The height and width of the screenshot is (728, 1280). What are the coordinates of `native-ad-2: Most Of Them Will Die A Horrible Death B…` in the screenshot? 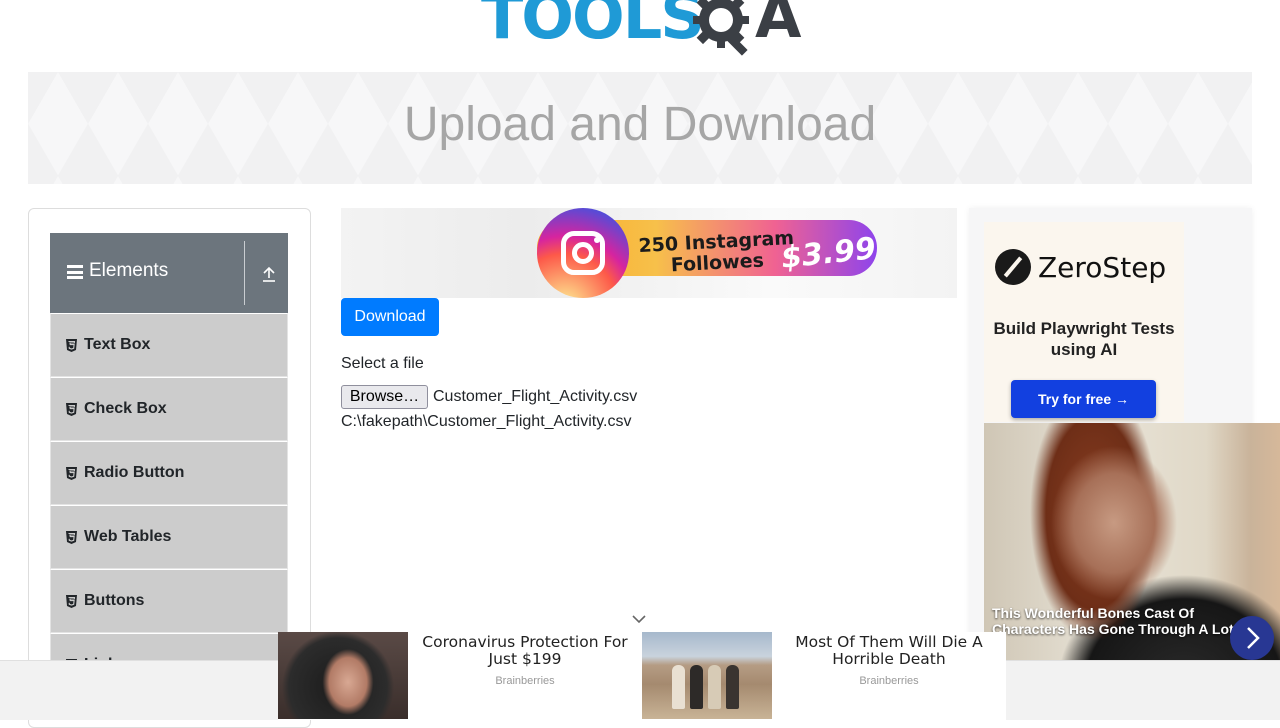 It's located at (824, 676).